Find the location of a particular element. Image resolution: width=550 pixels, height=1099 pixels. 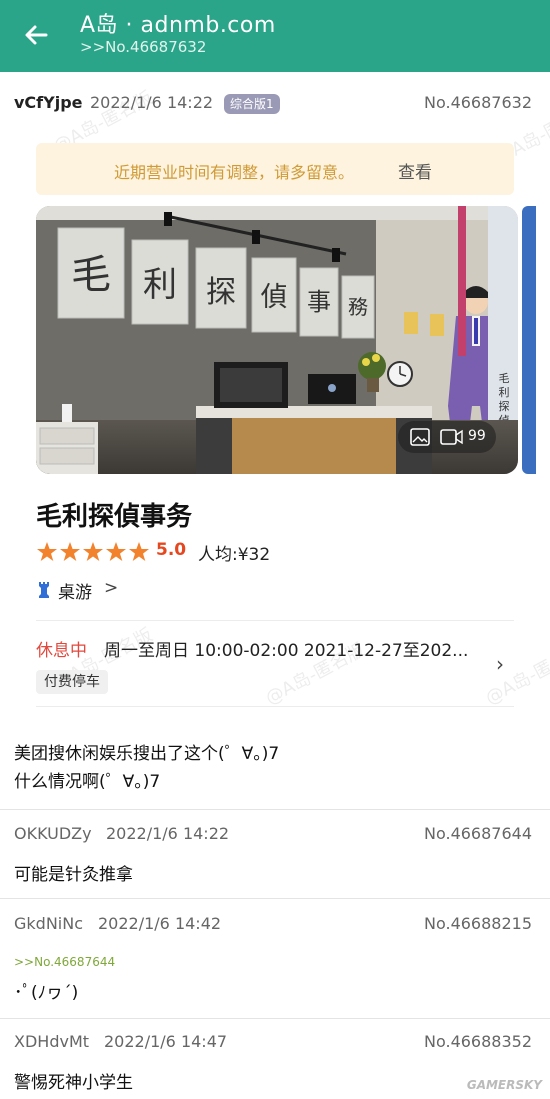

corner-watermark: GAMERSKY is located at coordinates (504, 1085).